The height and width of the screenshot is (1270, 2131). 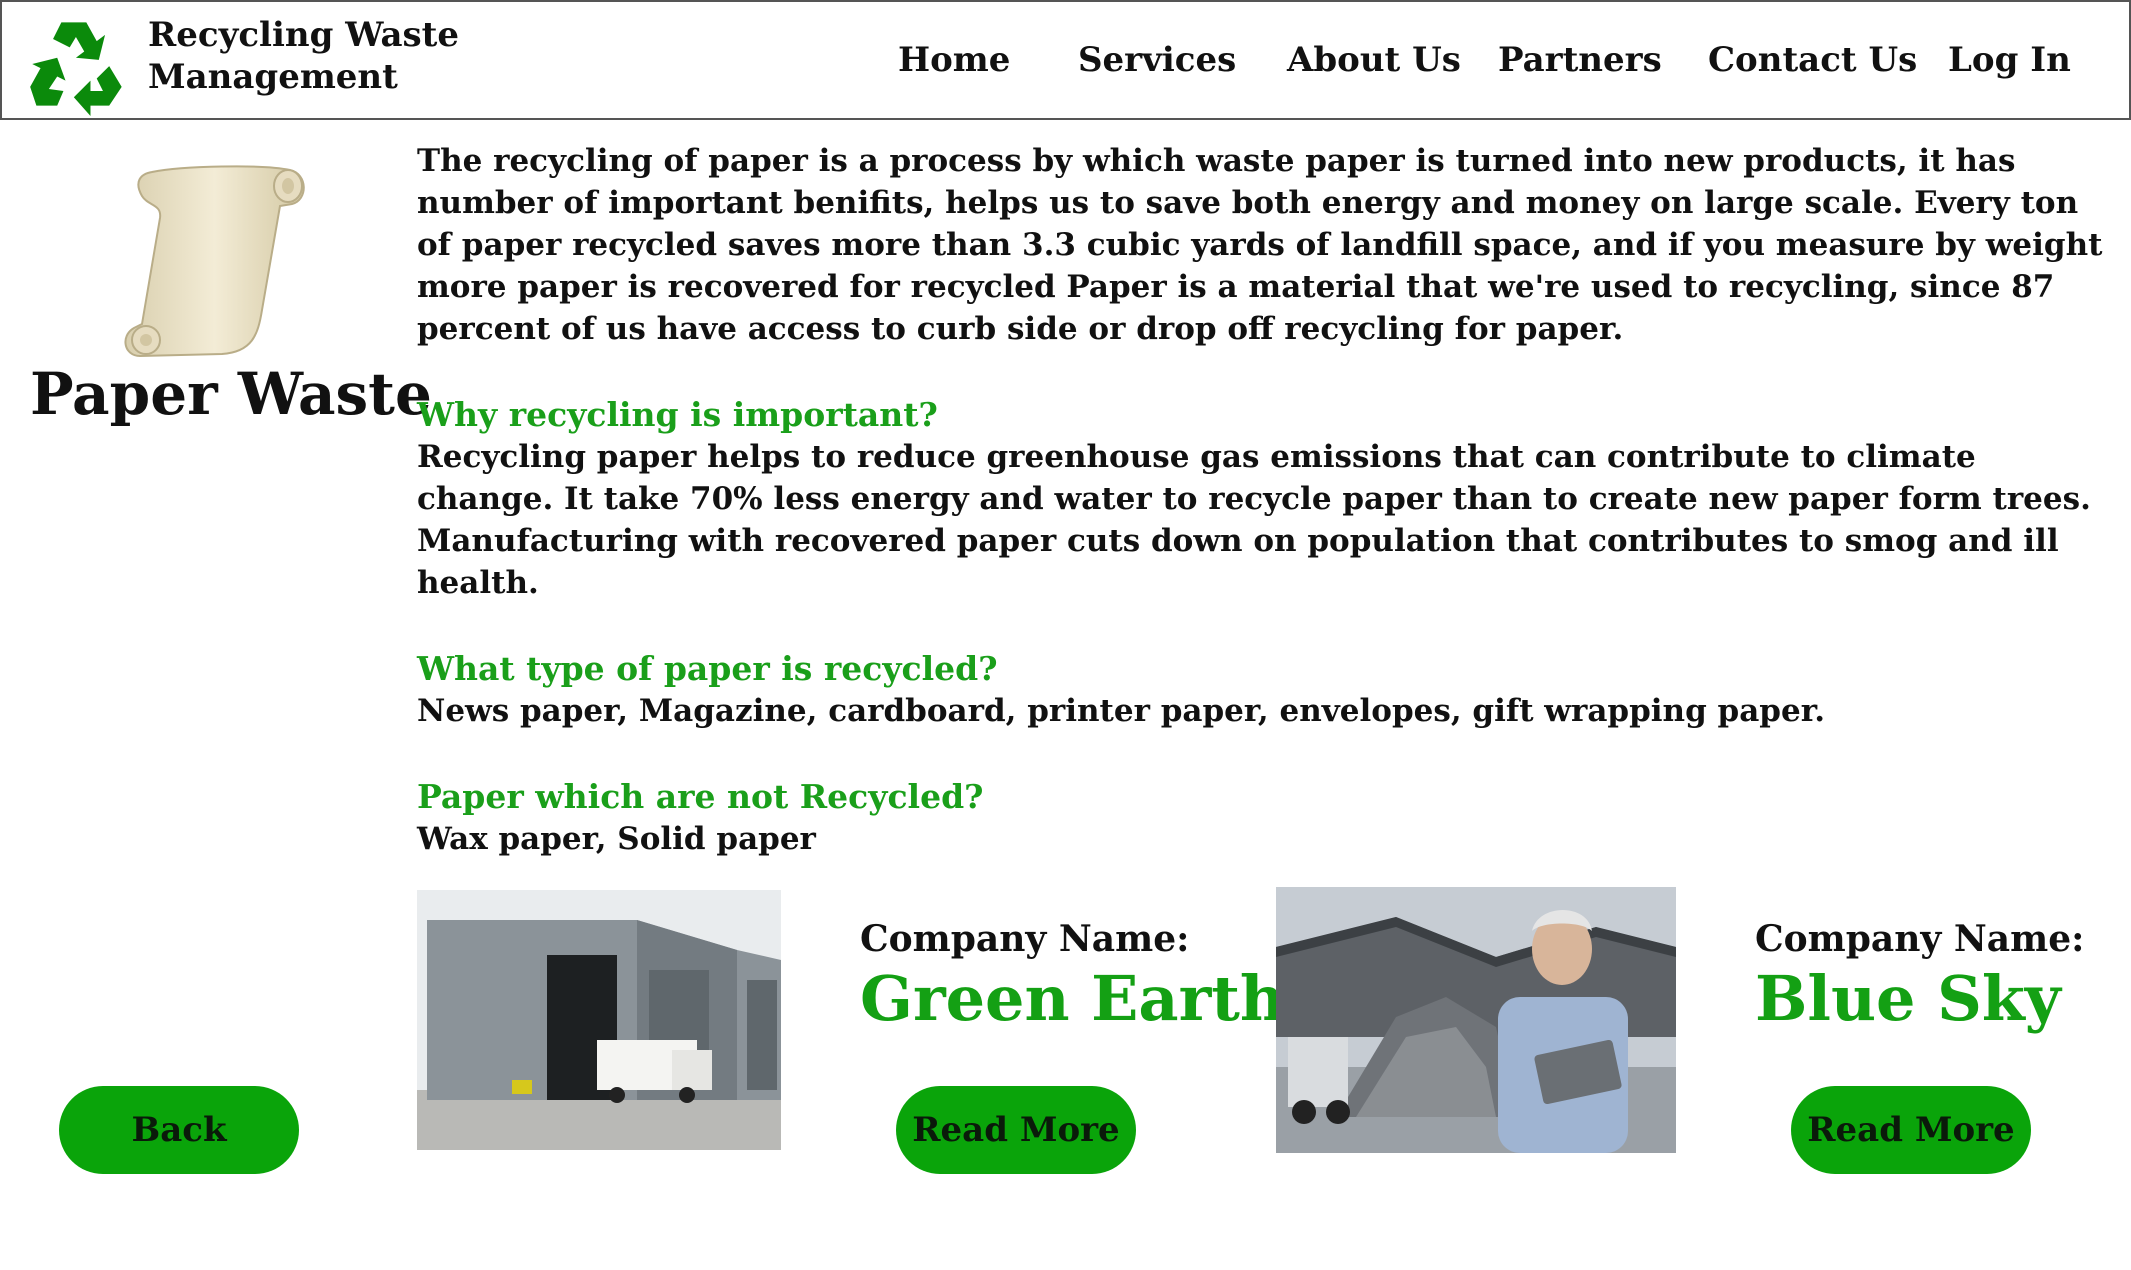 What do you see at coordinates (954, 60) in the screenshot?
I see `nav-home: Home` at bounding box center [954, 60].